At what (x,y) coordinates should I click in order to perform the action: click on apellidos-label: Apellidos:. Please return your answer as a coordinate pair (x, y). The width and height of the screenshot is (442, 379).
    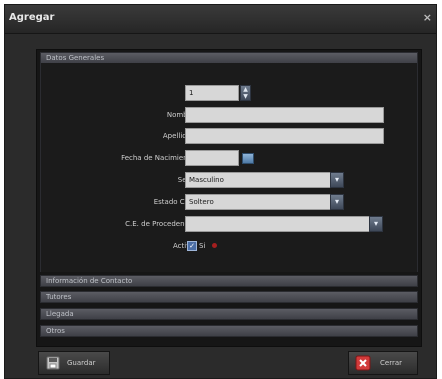
    Looking at the image, I should click on (179, 136).